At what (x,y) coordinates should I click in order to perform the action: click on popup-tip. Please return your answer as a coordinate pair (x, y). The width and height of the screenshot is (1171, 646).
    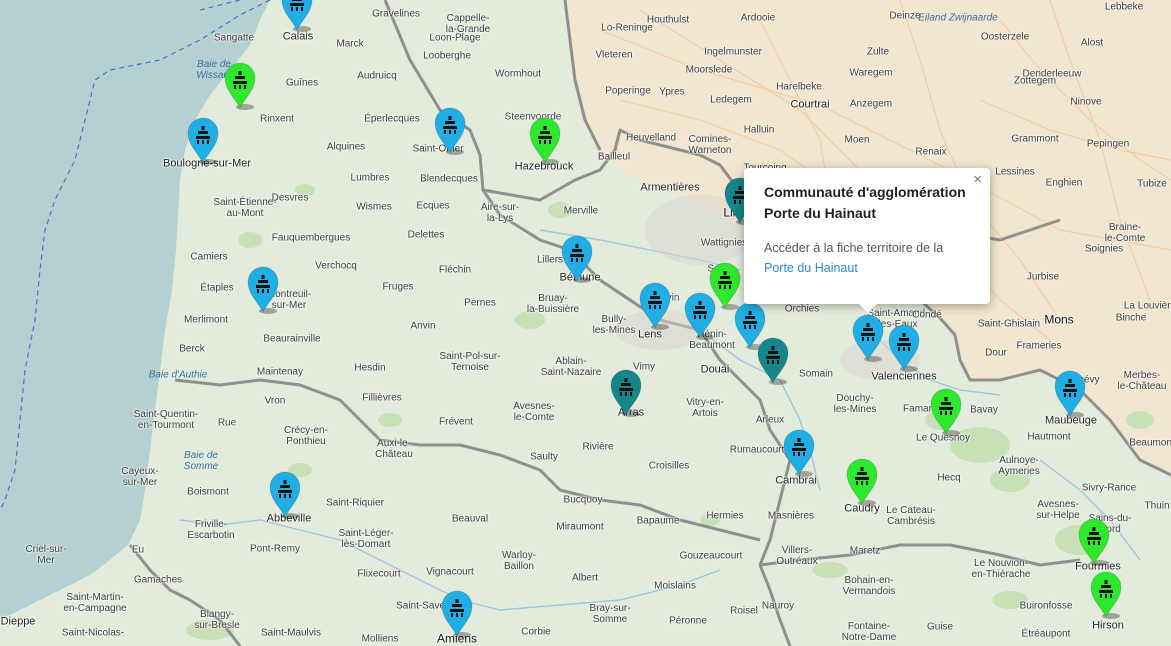
    Looking at the image, I should click on (868, 308).